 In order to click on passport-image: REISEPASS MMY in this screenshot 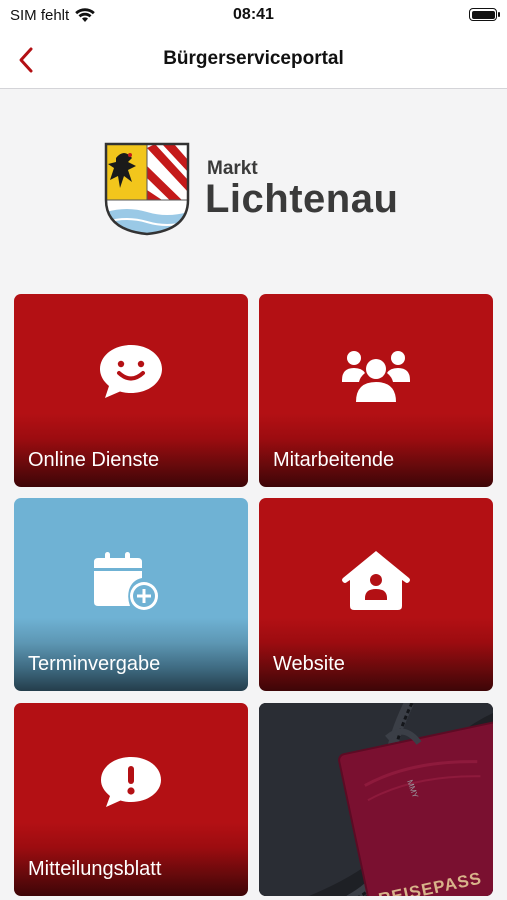, I will do `click(376, 799)`.